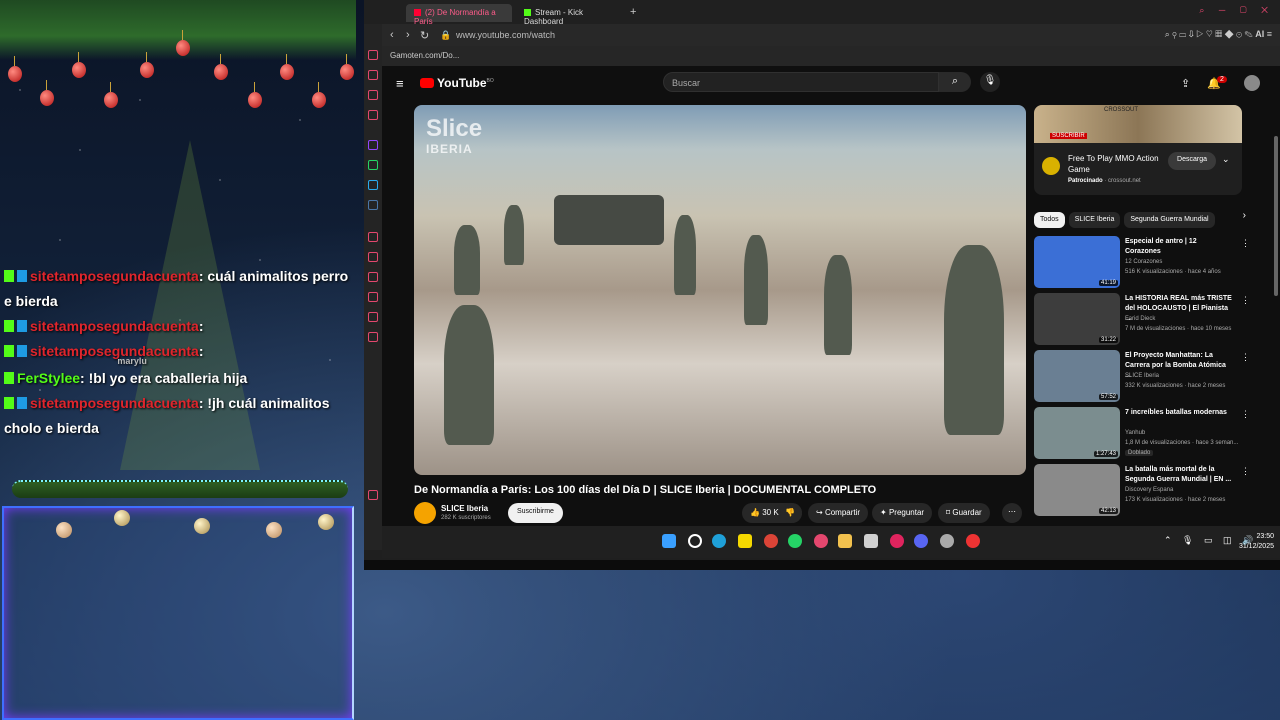  Describe the element at coordinates (408, 35) in the screenshot. I see `forward-icon: ›` at that location.